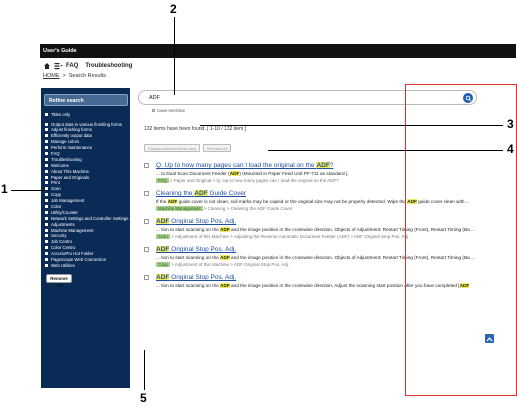  Describe the element at coordinates (63, 224) in the screenshot. I see `filter-label: Adjustments` at that location.